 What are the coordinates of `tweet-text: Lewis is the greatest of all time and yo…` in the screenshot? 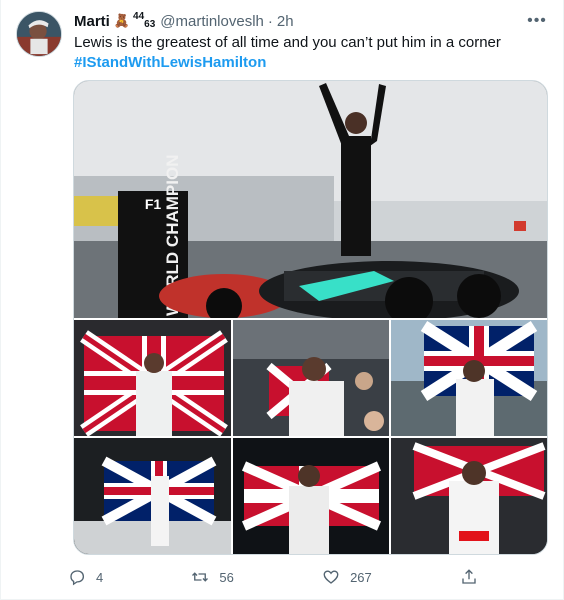 It's located at (311, 53).